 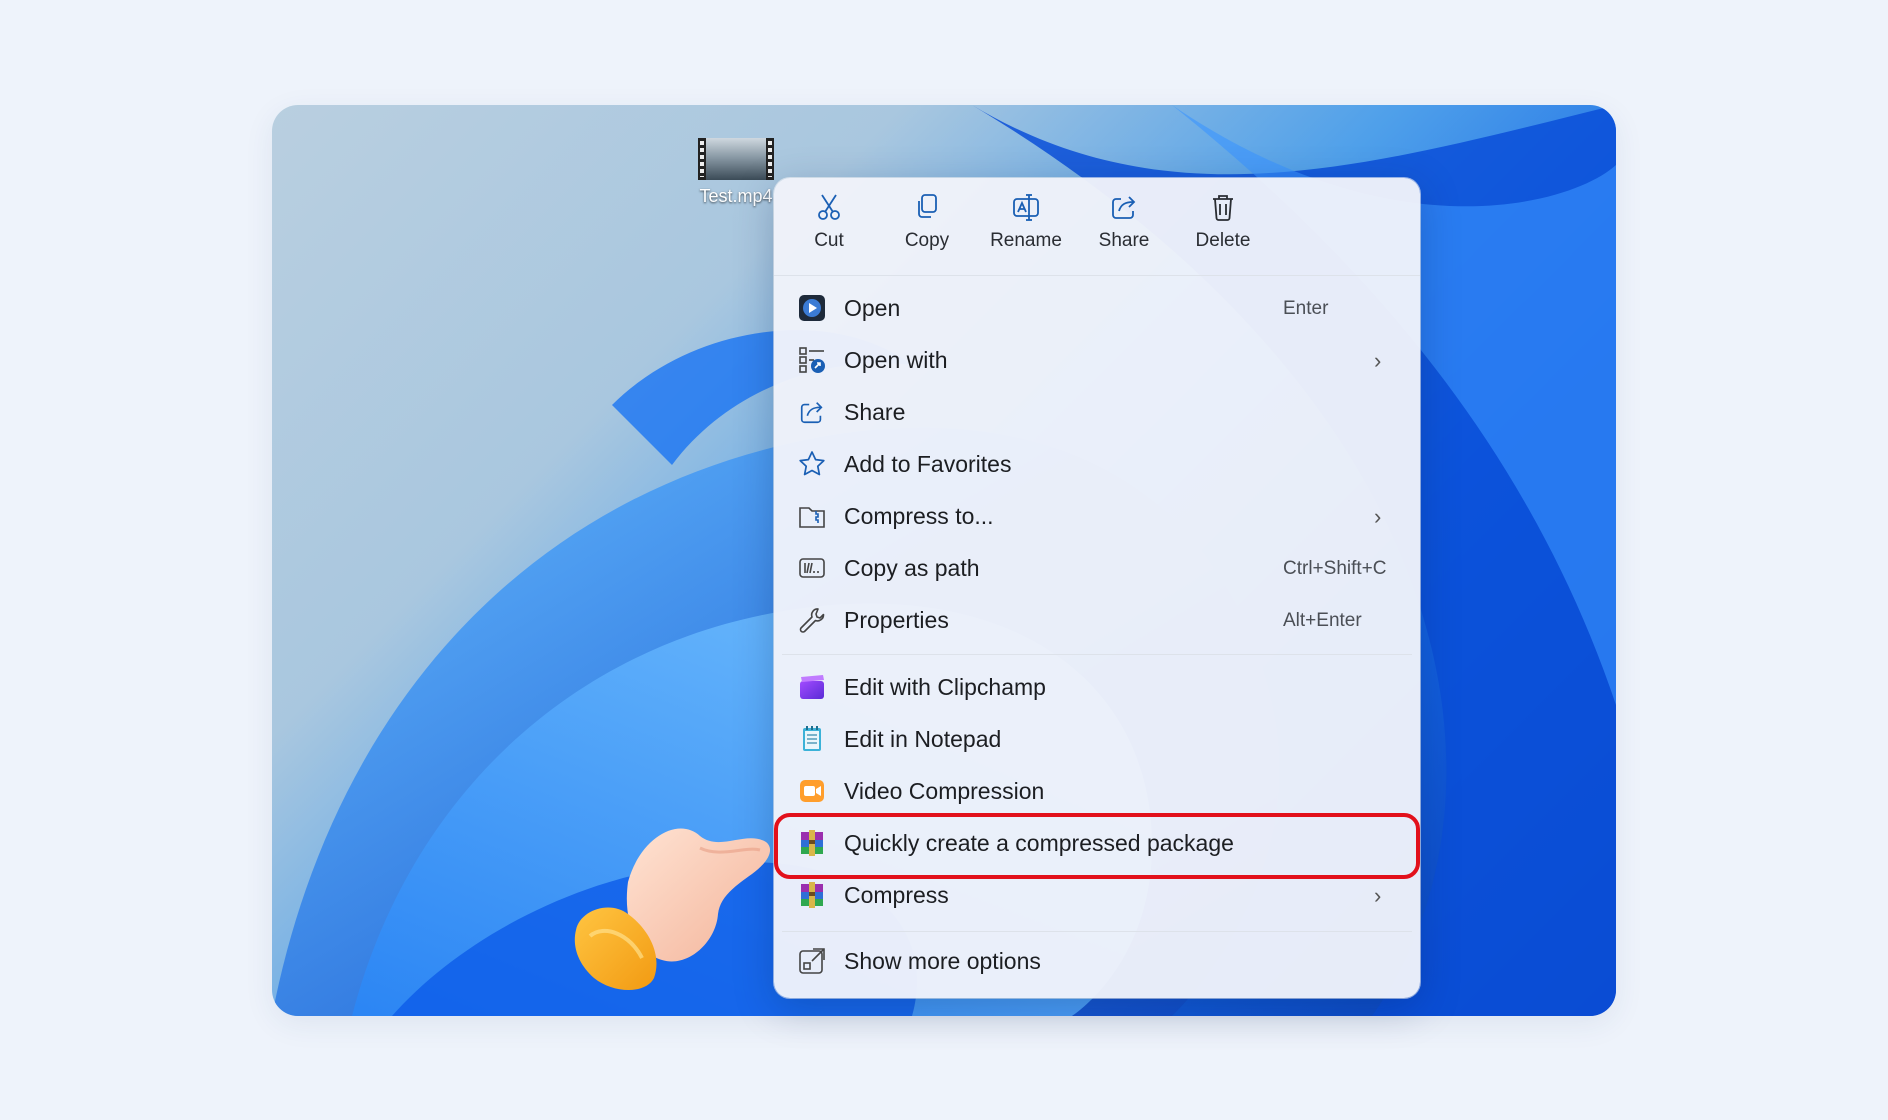 What do you see at coordinates (1026, 240) in the screenshot?
I see `rename-label: Rename` at bounding box center [1026, 240].